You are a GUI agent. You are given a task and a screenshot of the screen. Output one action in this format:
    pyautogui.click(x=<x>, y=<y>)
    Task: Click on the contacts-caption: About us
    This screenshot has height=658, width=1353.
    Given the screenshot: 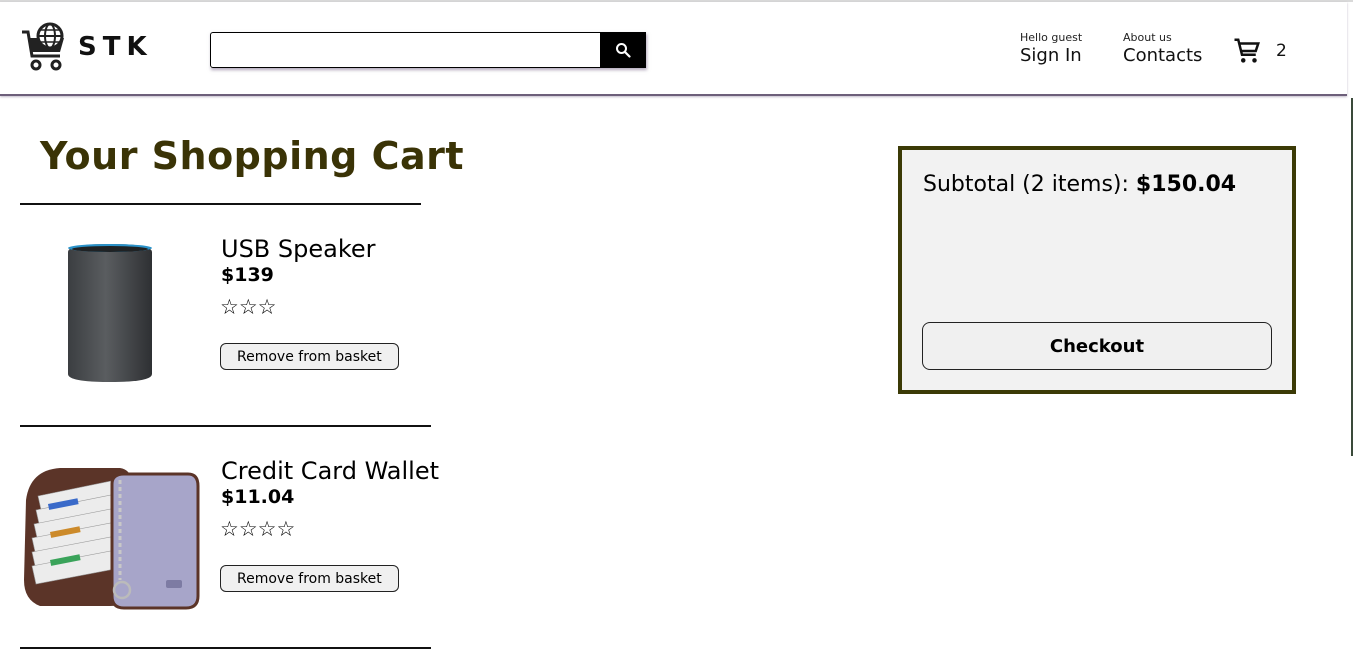 What is the action you would take?
    pyautogui.click(x=1147, y=37)
    